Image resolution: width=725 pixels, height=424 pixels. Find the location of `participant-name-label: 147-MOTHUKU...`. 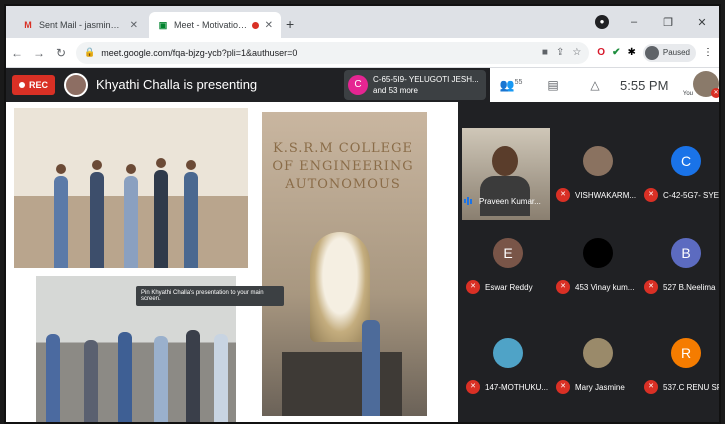

participant-name-label: 147-MOTHUKU... is located at coordinates (517, 387).